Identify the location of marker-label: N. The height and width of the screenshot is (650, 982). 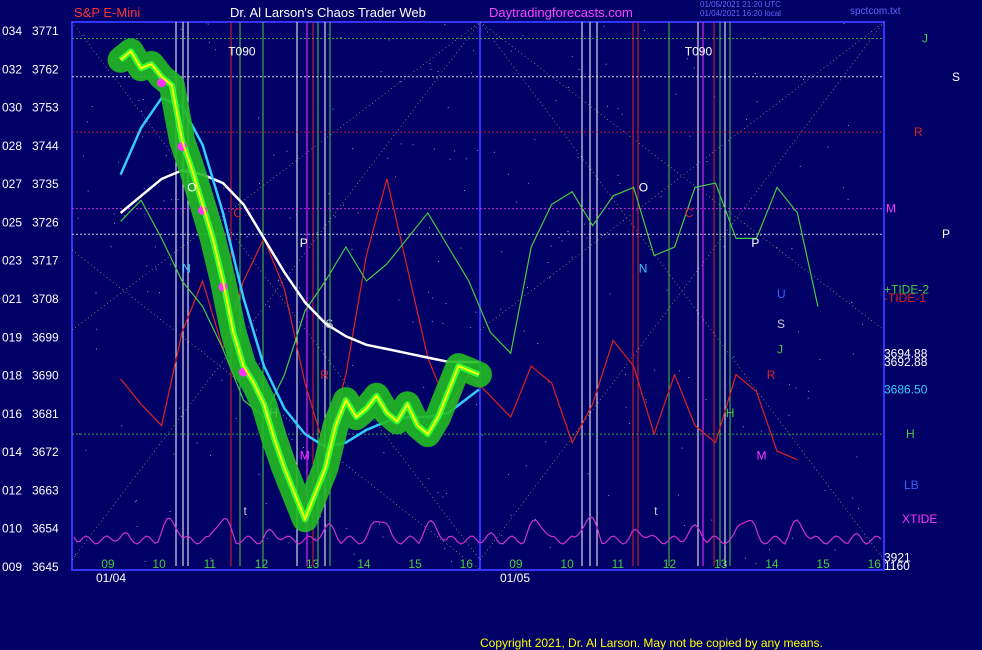
(643, 269).